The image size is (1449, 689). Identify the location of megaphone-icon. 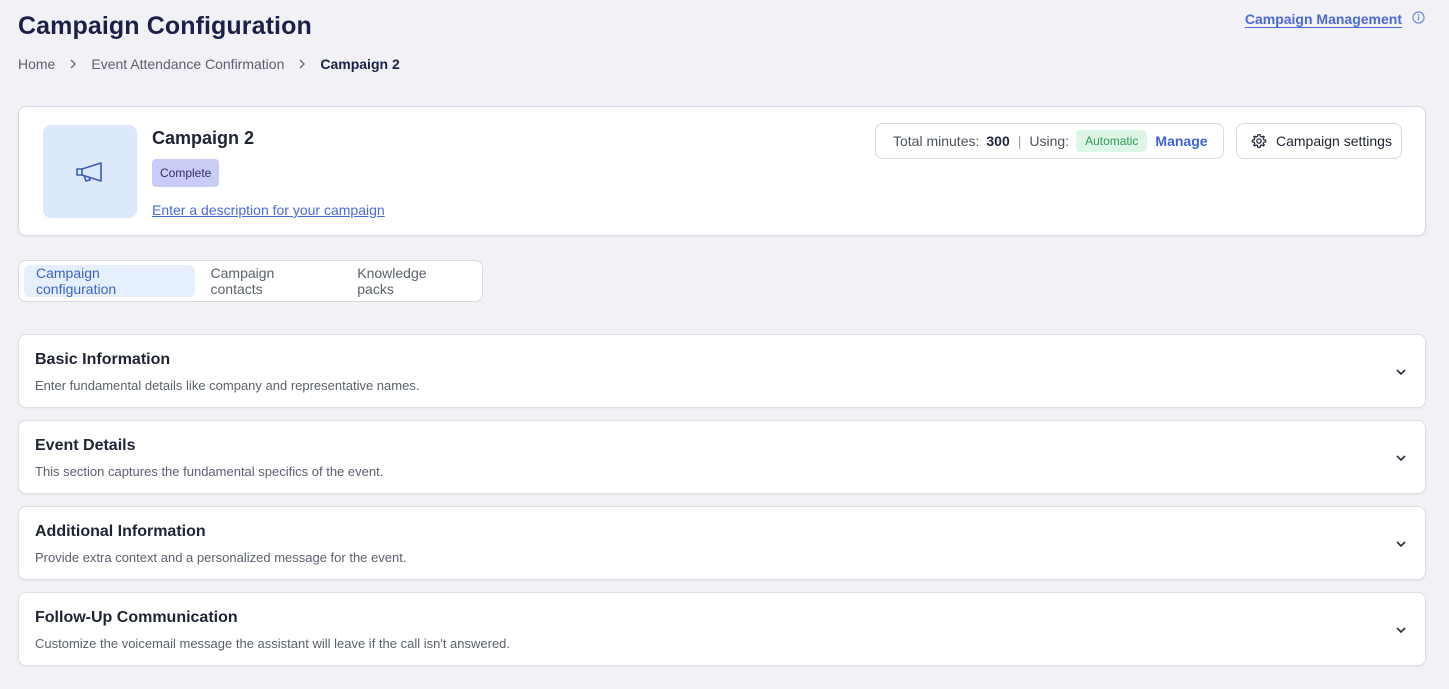
(89, 171).